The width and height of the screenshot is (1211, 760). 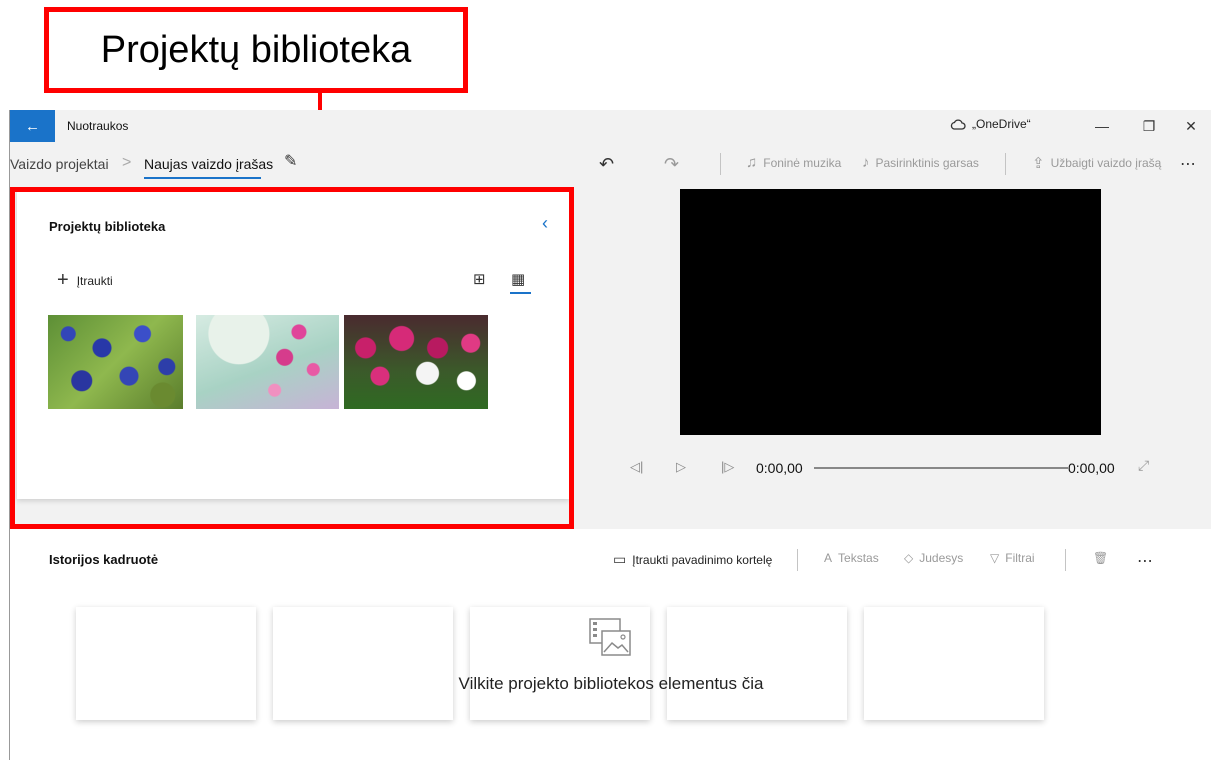 I want to click on breadcrumb-current-project: Naujas vaizdo įrašas, so click(x=208, y=164).